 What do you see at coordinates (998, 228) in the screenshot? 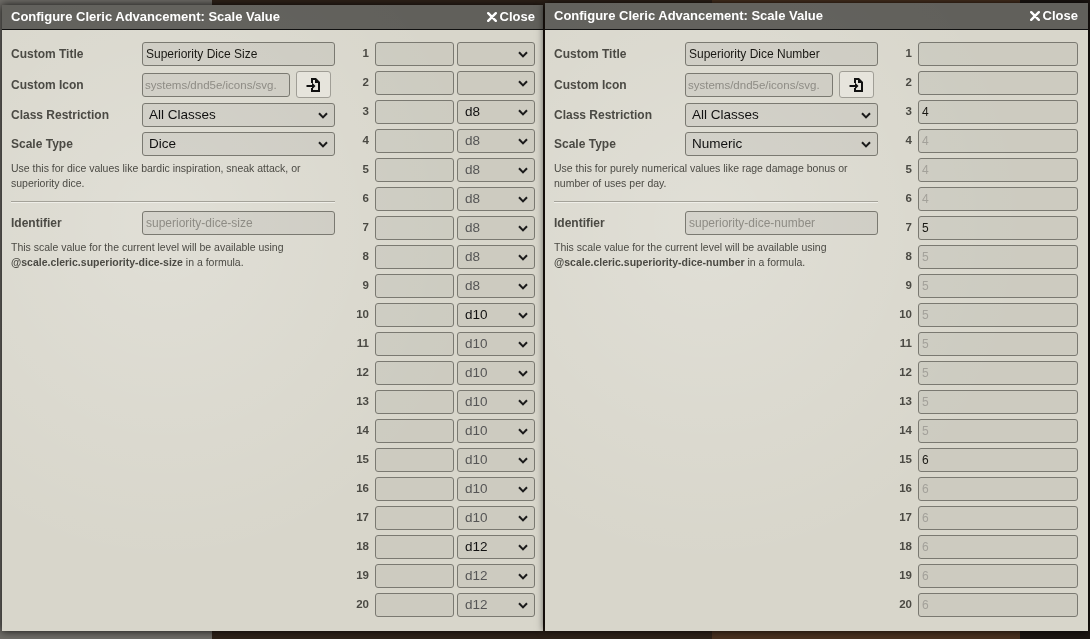
I see `value-field: 5` at bounding box center [998, 228].